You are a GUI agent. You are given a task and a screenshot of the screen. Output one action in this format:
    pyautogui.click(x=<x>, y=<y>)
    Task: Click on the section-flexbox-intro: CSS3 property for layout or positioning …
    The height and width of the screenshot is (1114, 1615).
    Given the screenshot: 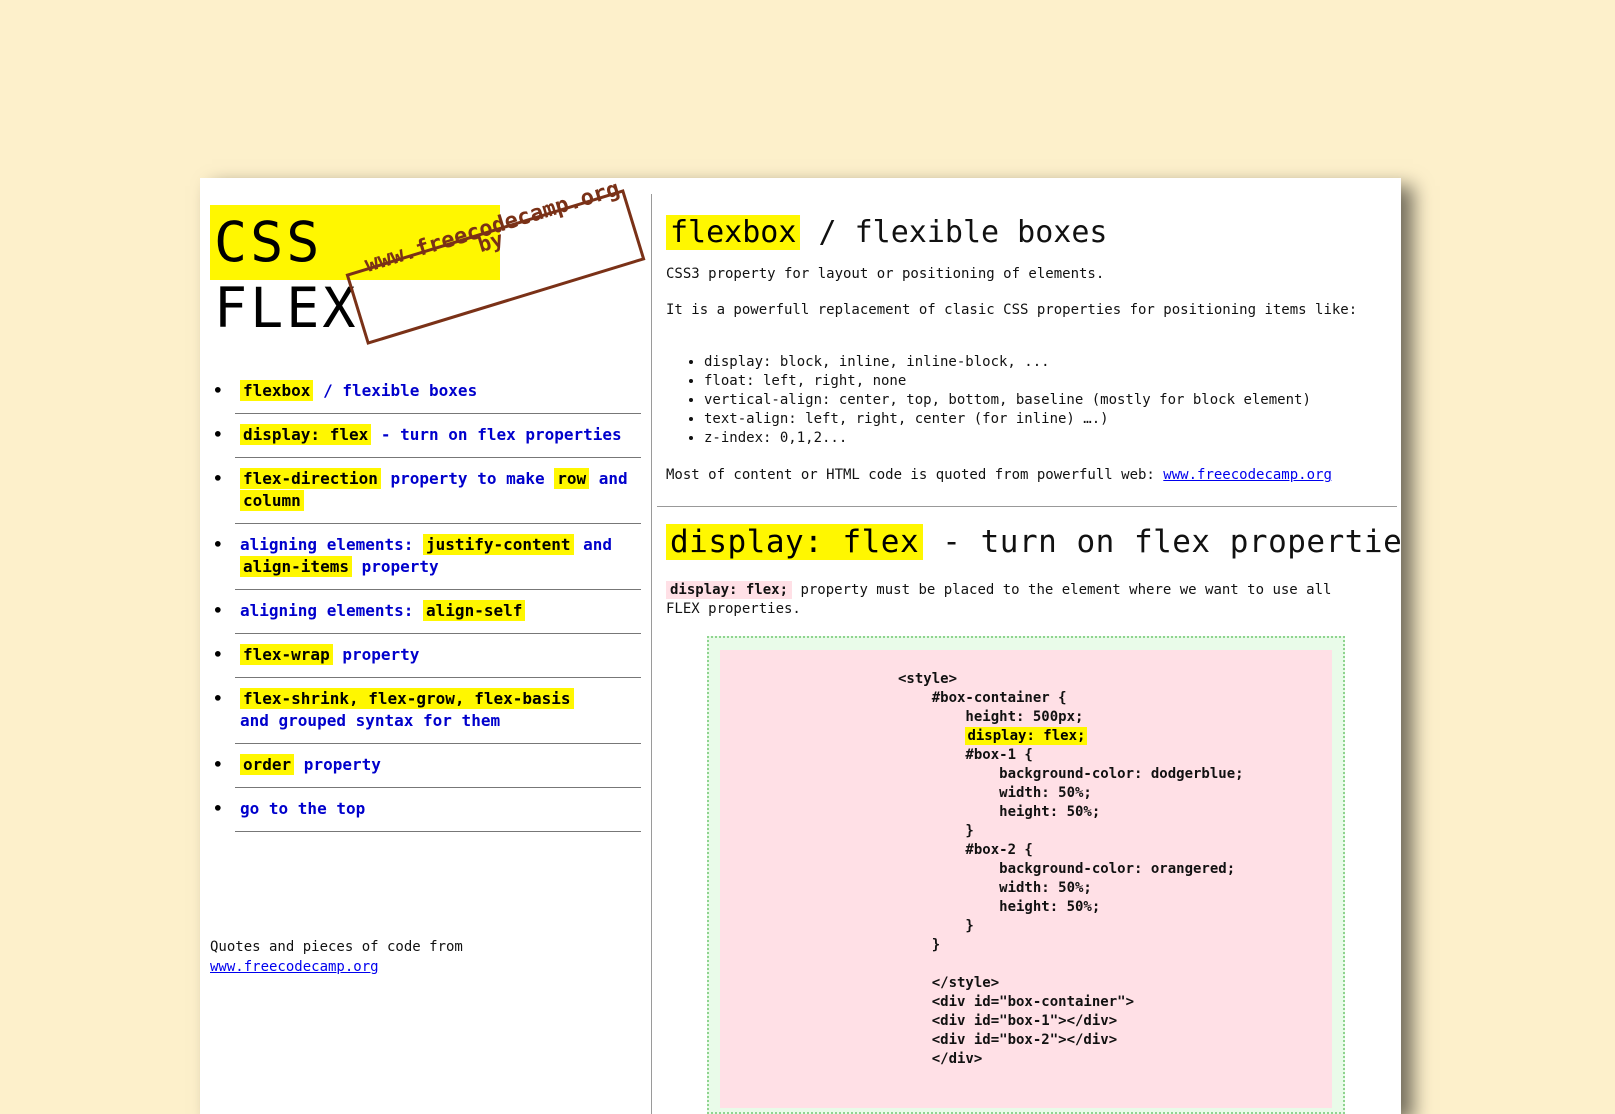 What is the action you would take?
    pyautogui.click(x=885, y=274)
    